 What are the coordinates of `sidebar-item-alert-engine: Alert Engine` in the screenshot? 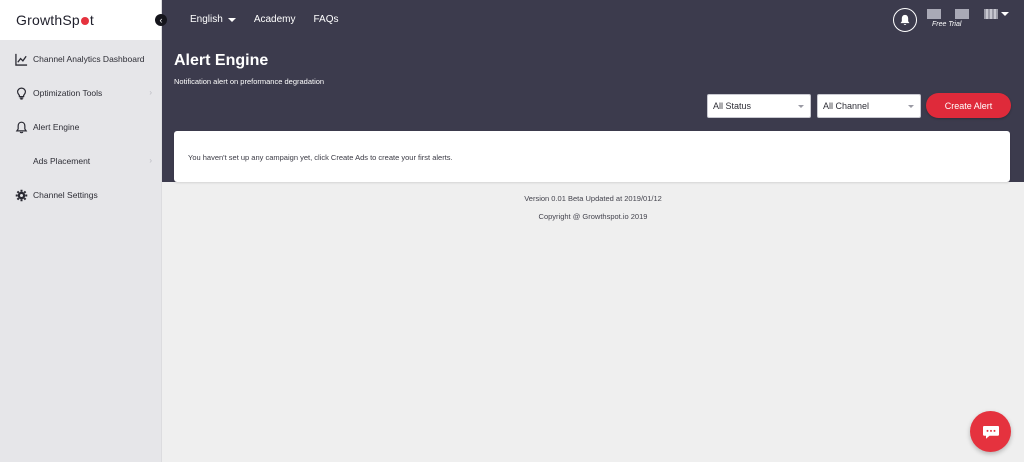 It's located at (80, 127).